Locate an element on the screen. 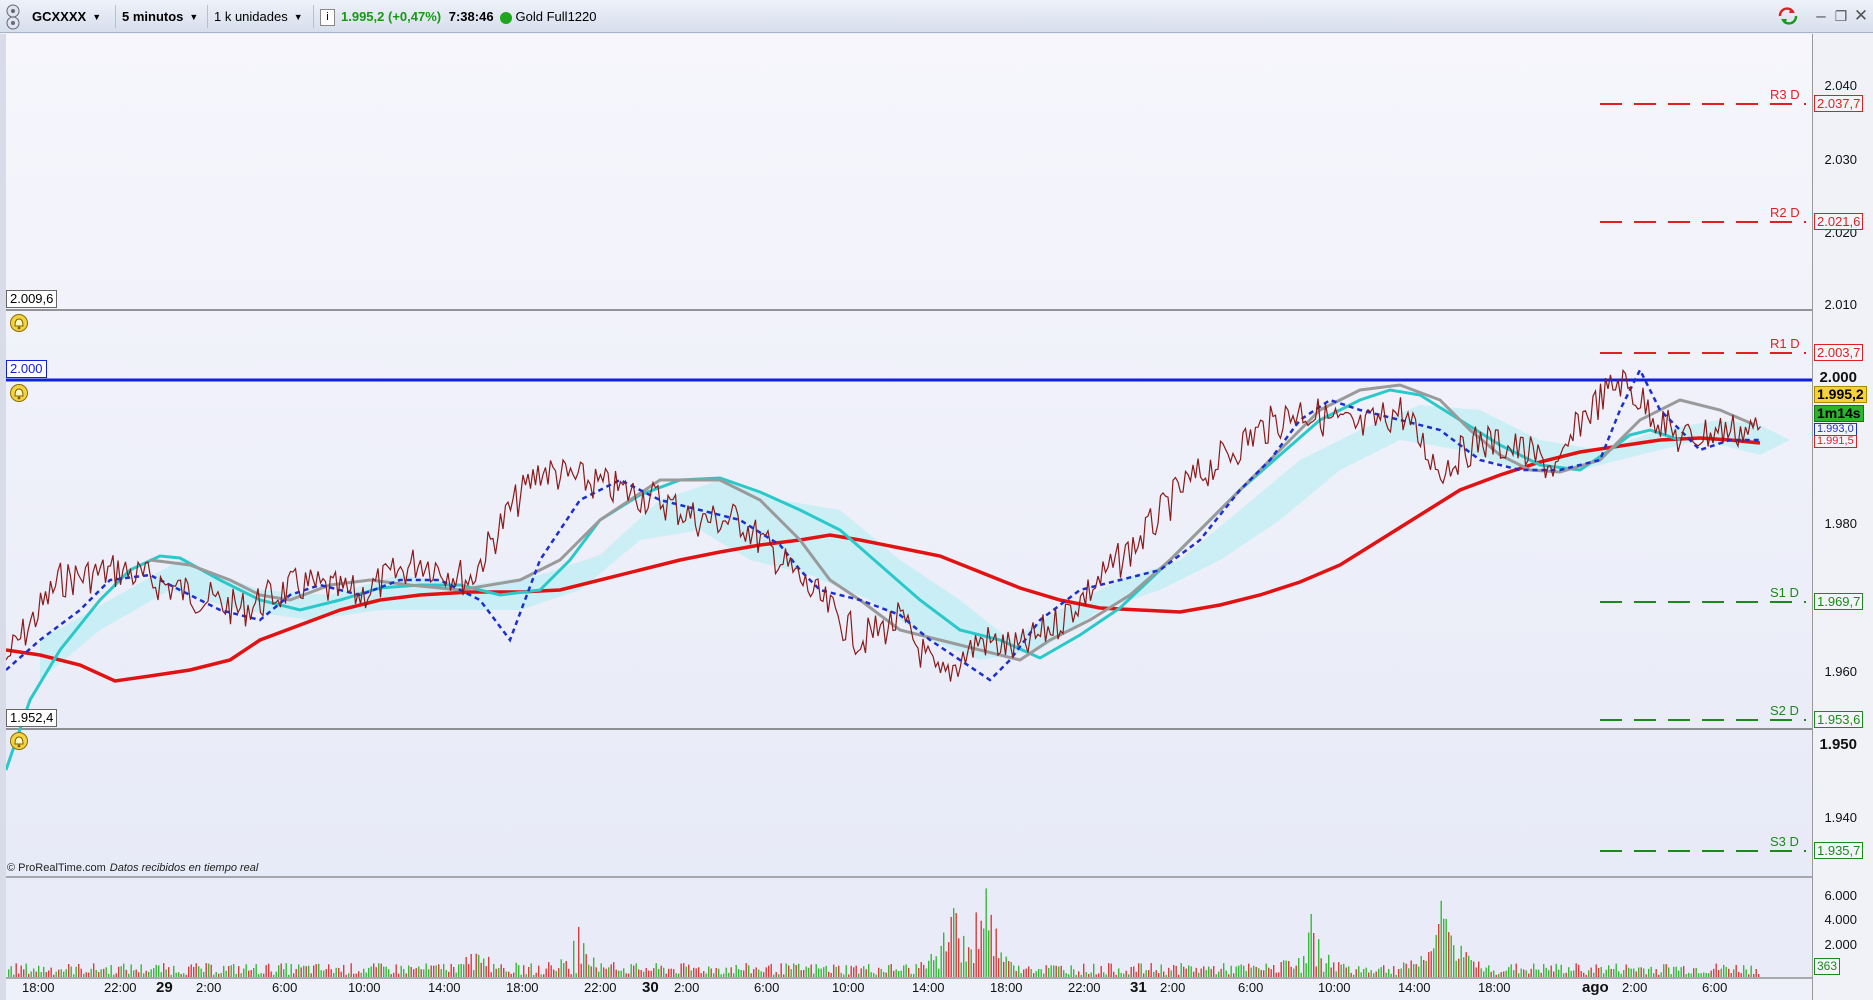  close-icon: ✕ is located at coordinates (1861, 16).